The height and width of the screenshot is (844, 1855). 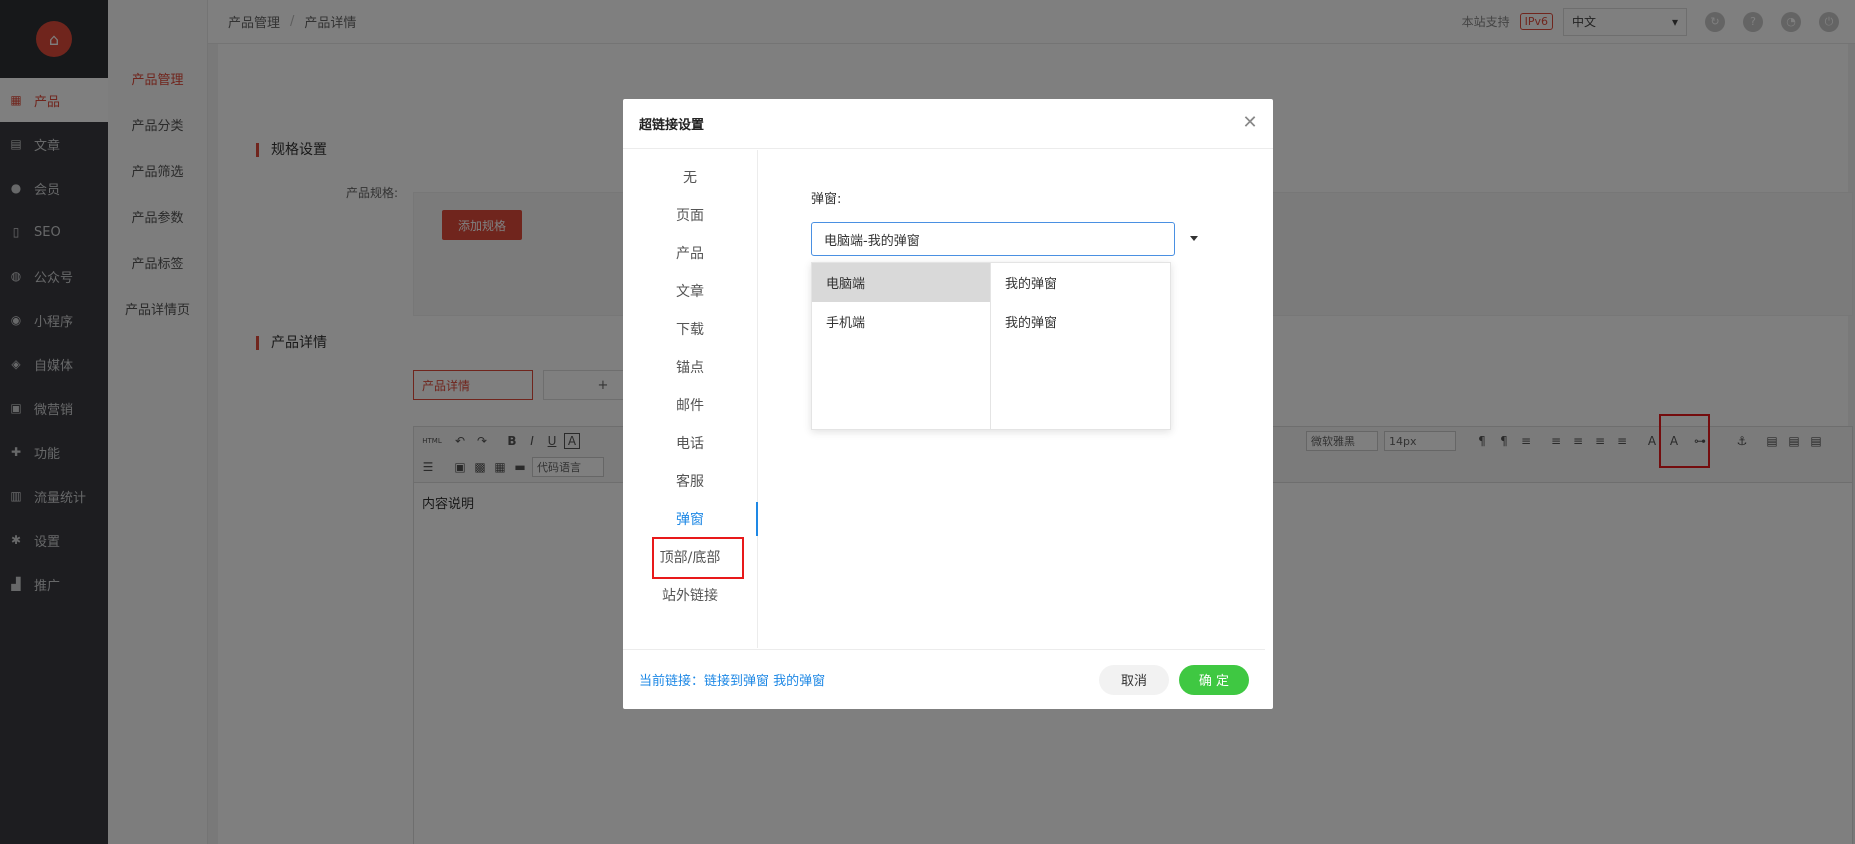 I want to click on cascader-option-mobile: 手机端, so click(x=901, y=321).